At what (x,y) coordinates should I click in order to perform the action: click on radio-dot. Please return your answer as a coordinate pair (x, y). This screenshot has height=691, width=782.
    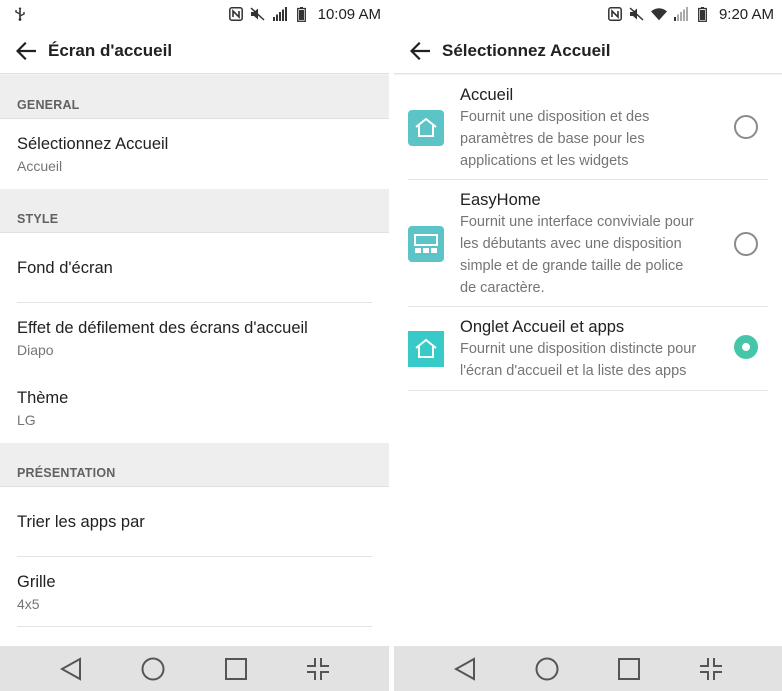
    Looking at the image, I should click on (746, 347).